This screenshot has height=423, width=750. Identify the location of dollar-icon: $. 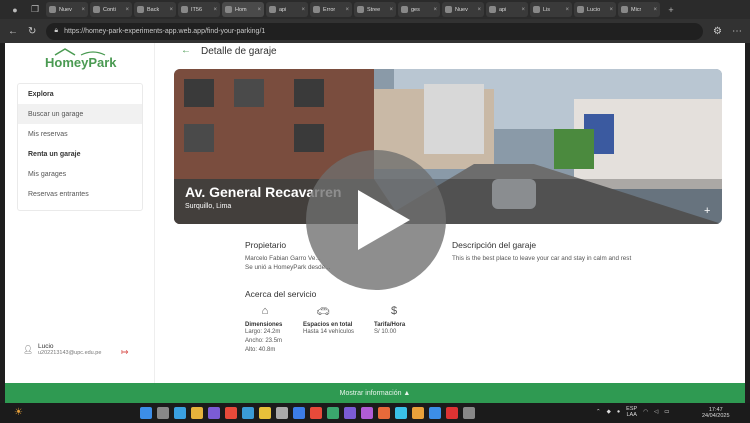
(394, 311).